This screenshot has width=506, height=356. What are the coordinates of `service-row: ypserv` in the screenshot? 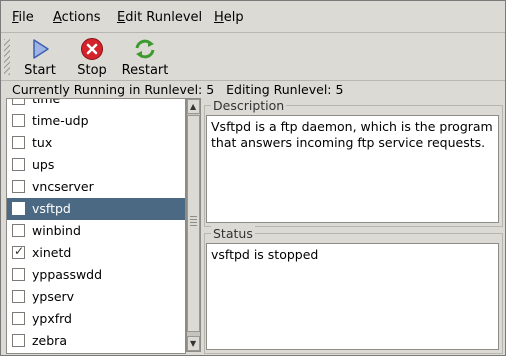 It's located at (96, 297).